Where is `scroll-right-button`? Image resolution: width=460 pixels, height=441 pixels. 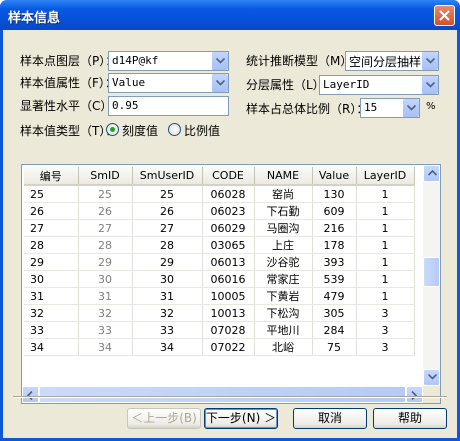
scroll-right-button is located at coordinates (414, 394).